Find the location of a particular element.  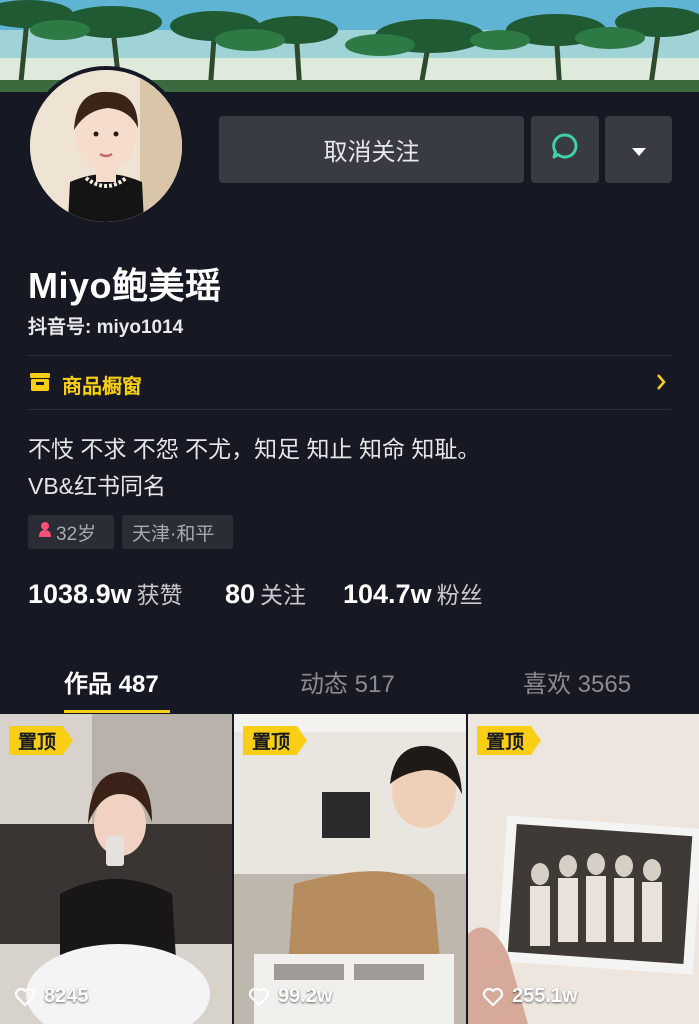

video-likes: 99.2w is located at coordinates (290, 996).